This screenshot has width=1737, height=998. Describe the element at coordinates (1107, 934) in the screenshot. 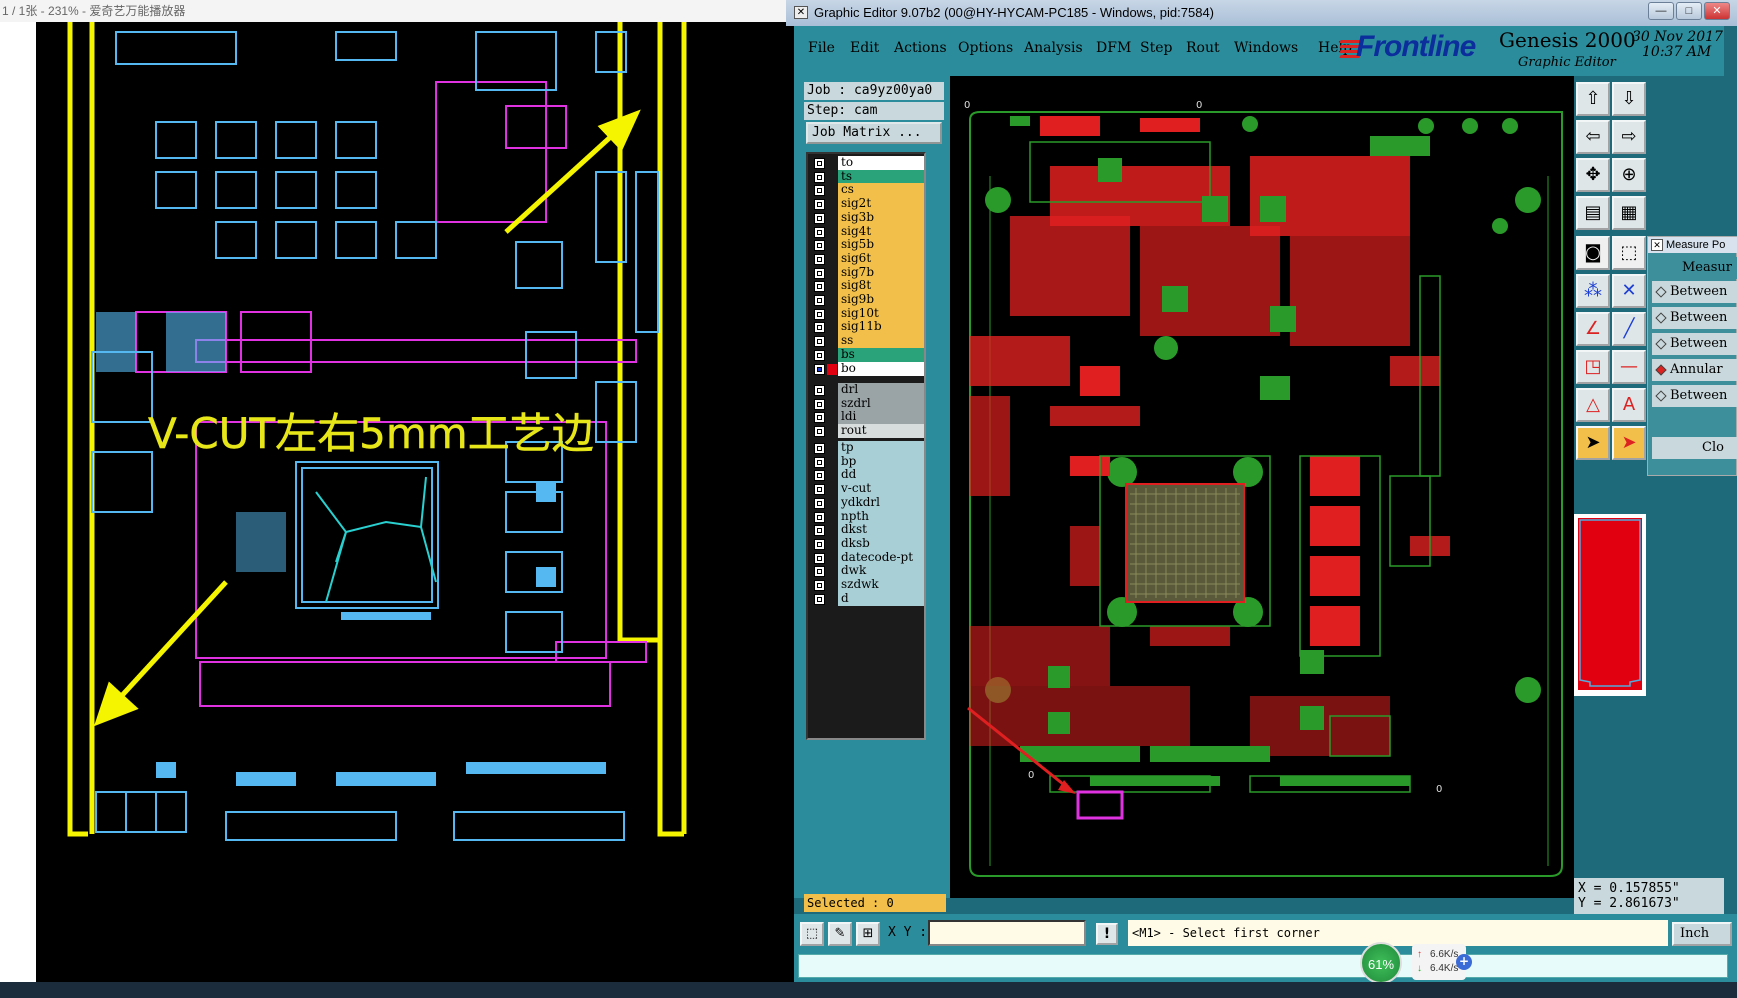

I see `alert-button: !` at that location.